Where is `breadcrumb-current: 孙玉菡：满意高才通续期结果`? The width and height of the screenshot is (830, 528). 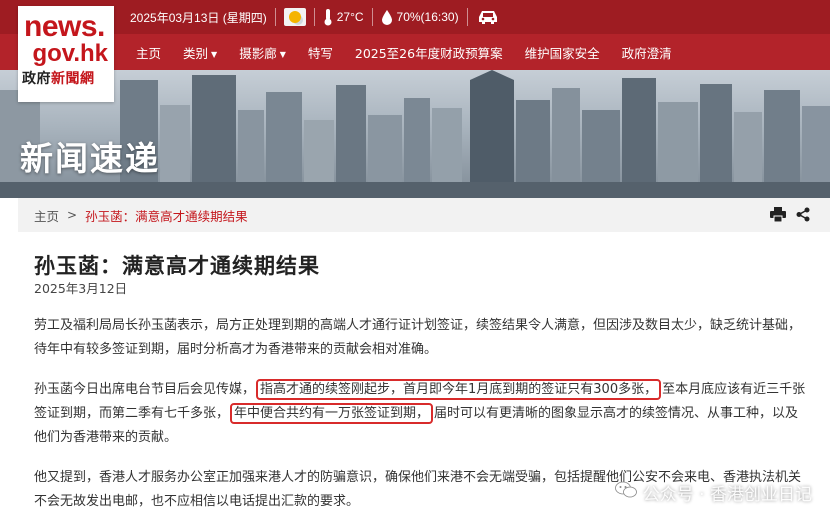 breadcrumb-current: 孙玉菡：满意高才通续期结果 is located at coordinates (166, 216).